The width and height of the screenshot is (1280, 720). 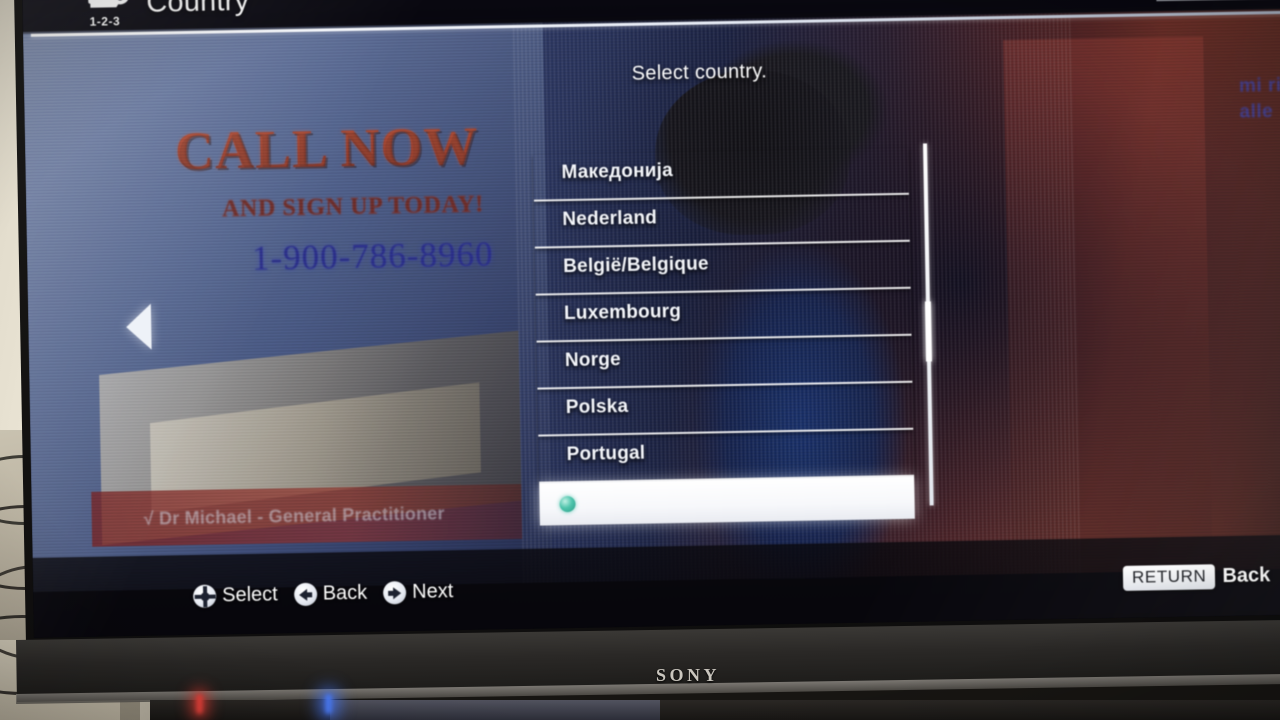 What do you see at coordinates (305, 594) in the screenshot?
I see `arrow-left-icon` at bounding box center [305, 594].